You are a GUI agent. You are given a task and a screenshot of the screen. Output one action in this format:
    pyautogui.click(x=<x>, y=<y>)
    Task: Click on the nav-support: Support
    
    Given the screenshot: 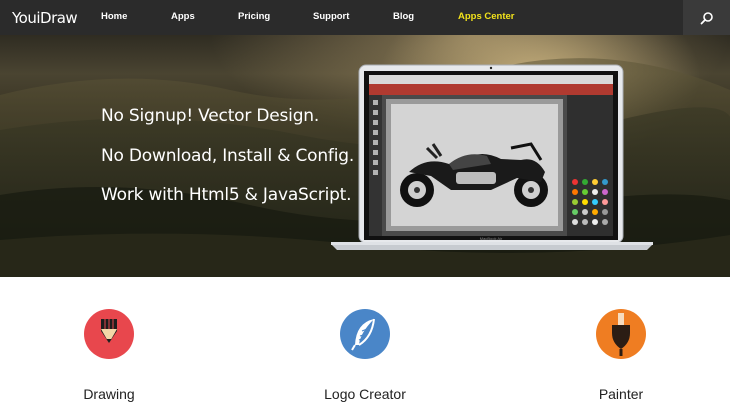 What is the action you would take?
    pyautogui.click(x=331, y=16)
    